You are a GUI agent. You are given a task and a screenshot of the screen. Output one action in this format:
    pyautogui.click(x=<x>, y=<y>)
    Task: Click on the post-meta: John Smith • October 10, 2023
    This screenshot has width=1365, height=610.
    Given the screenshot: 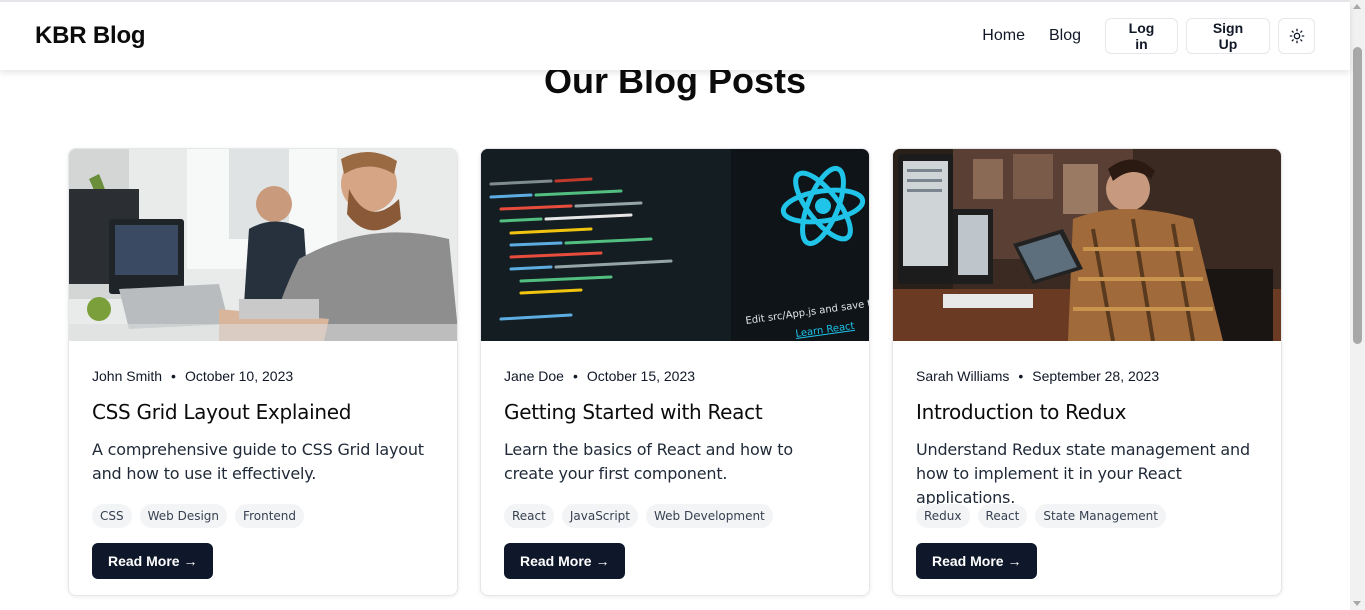 What is the action you would take?
    pyautogui.click(x=263, y=375)
    